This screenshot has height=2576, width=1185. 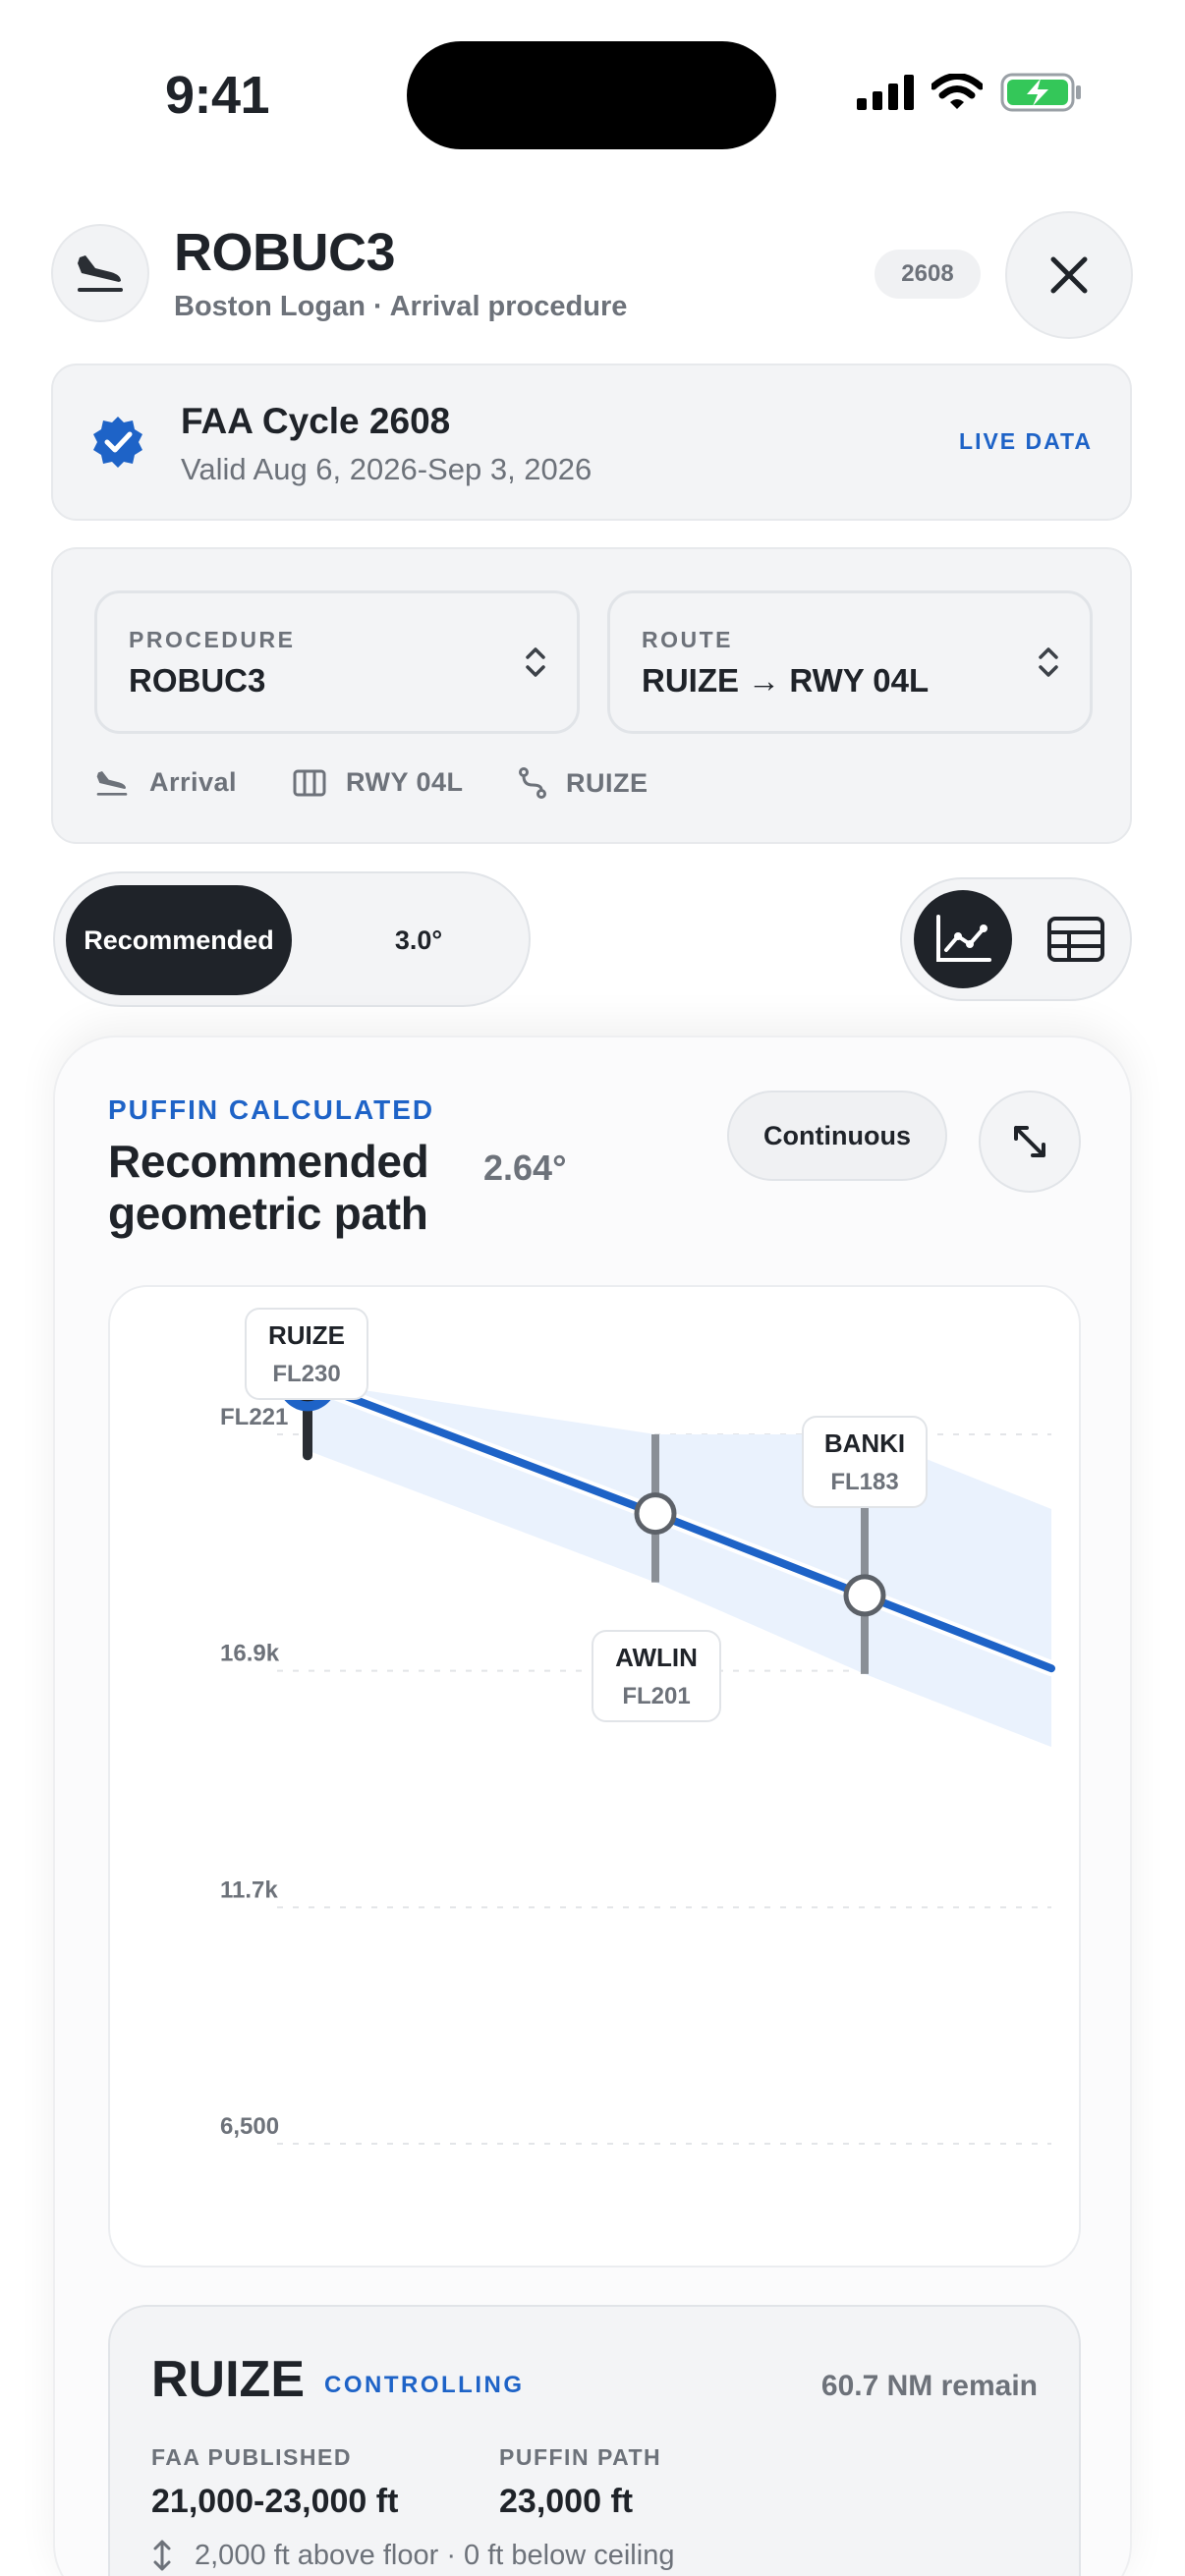 What do you see at coordinates (525, 1168) in the screenshot?
I see `path-angle: 2.64°` at bounding box center [525, 1168].